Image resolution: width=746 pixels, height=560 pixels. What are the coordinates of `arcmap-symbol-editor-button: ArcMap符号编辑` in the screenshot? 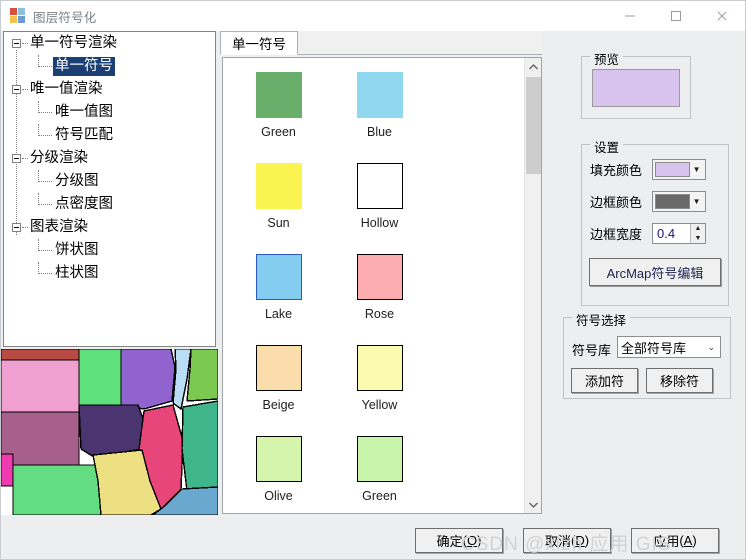 It's located at (655, 272).